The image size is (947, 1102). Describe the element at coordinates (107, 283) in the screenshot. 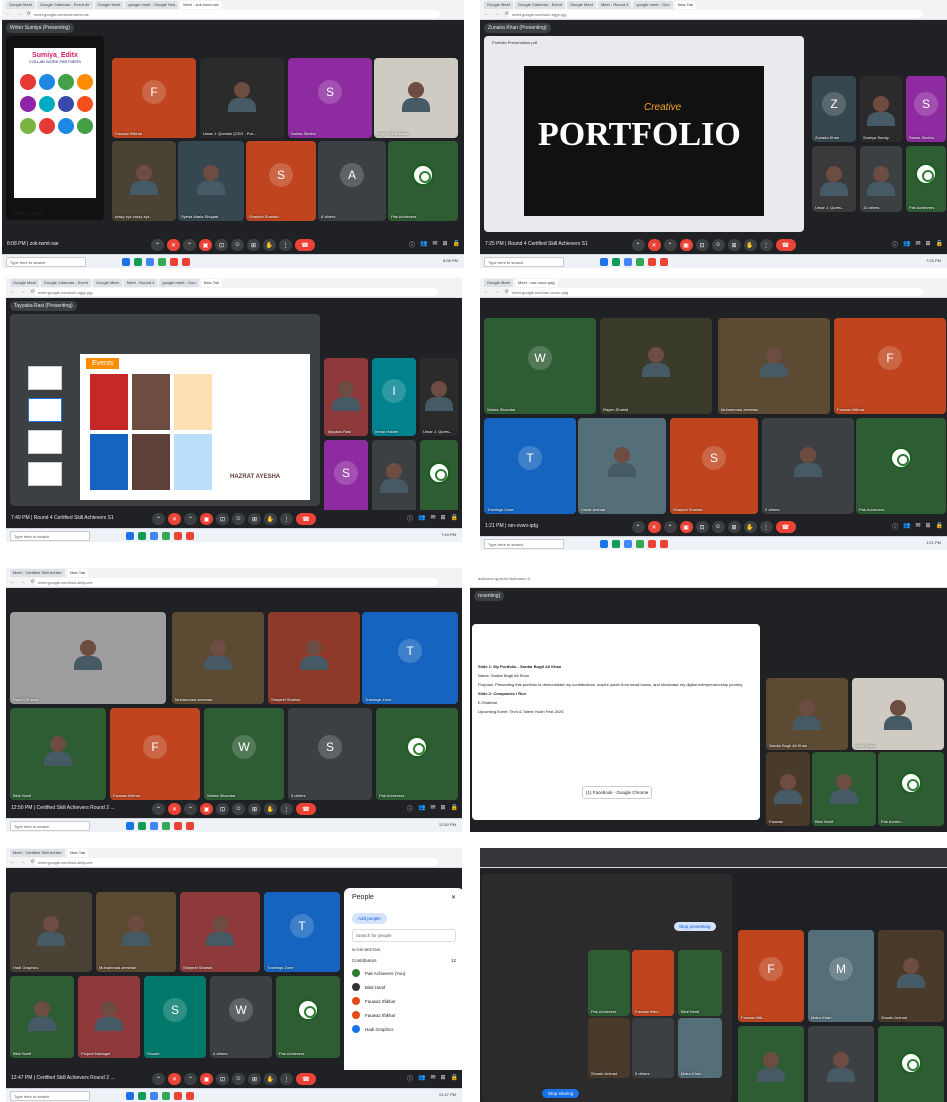

I see `browser-tab: Google Meet` at that location.